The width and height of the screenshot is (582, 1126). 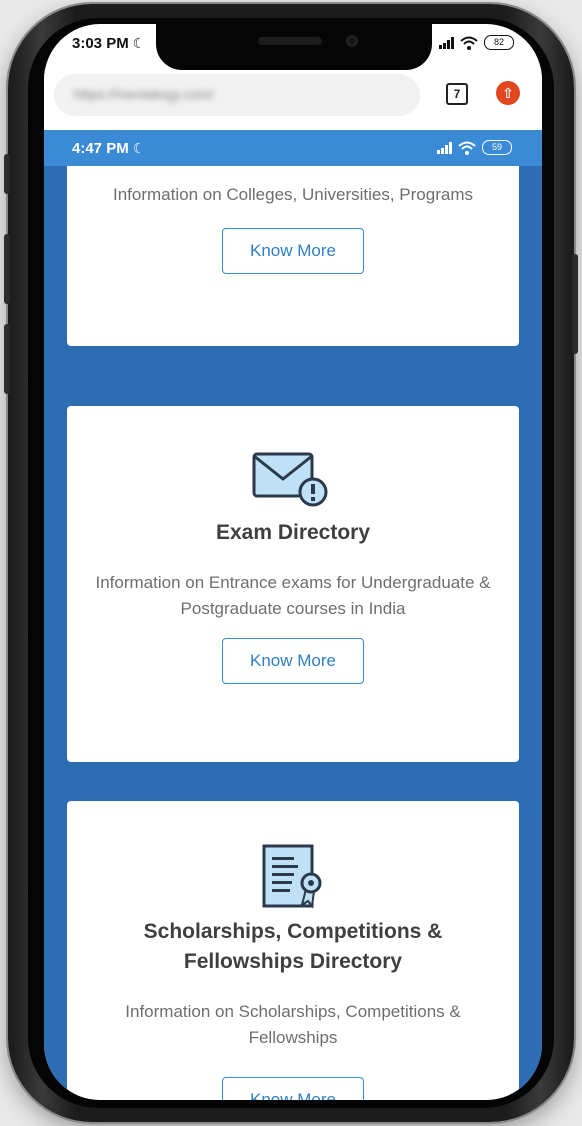 I want to click on browser-toolbar: https://mentalogy.com/ 7 ⇧, so click(x=293, y=99).